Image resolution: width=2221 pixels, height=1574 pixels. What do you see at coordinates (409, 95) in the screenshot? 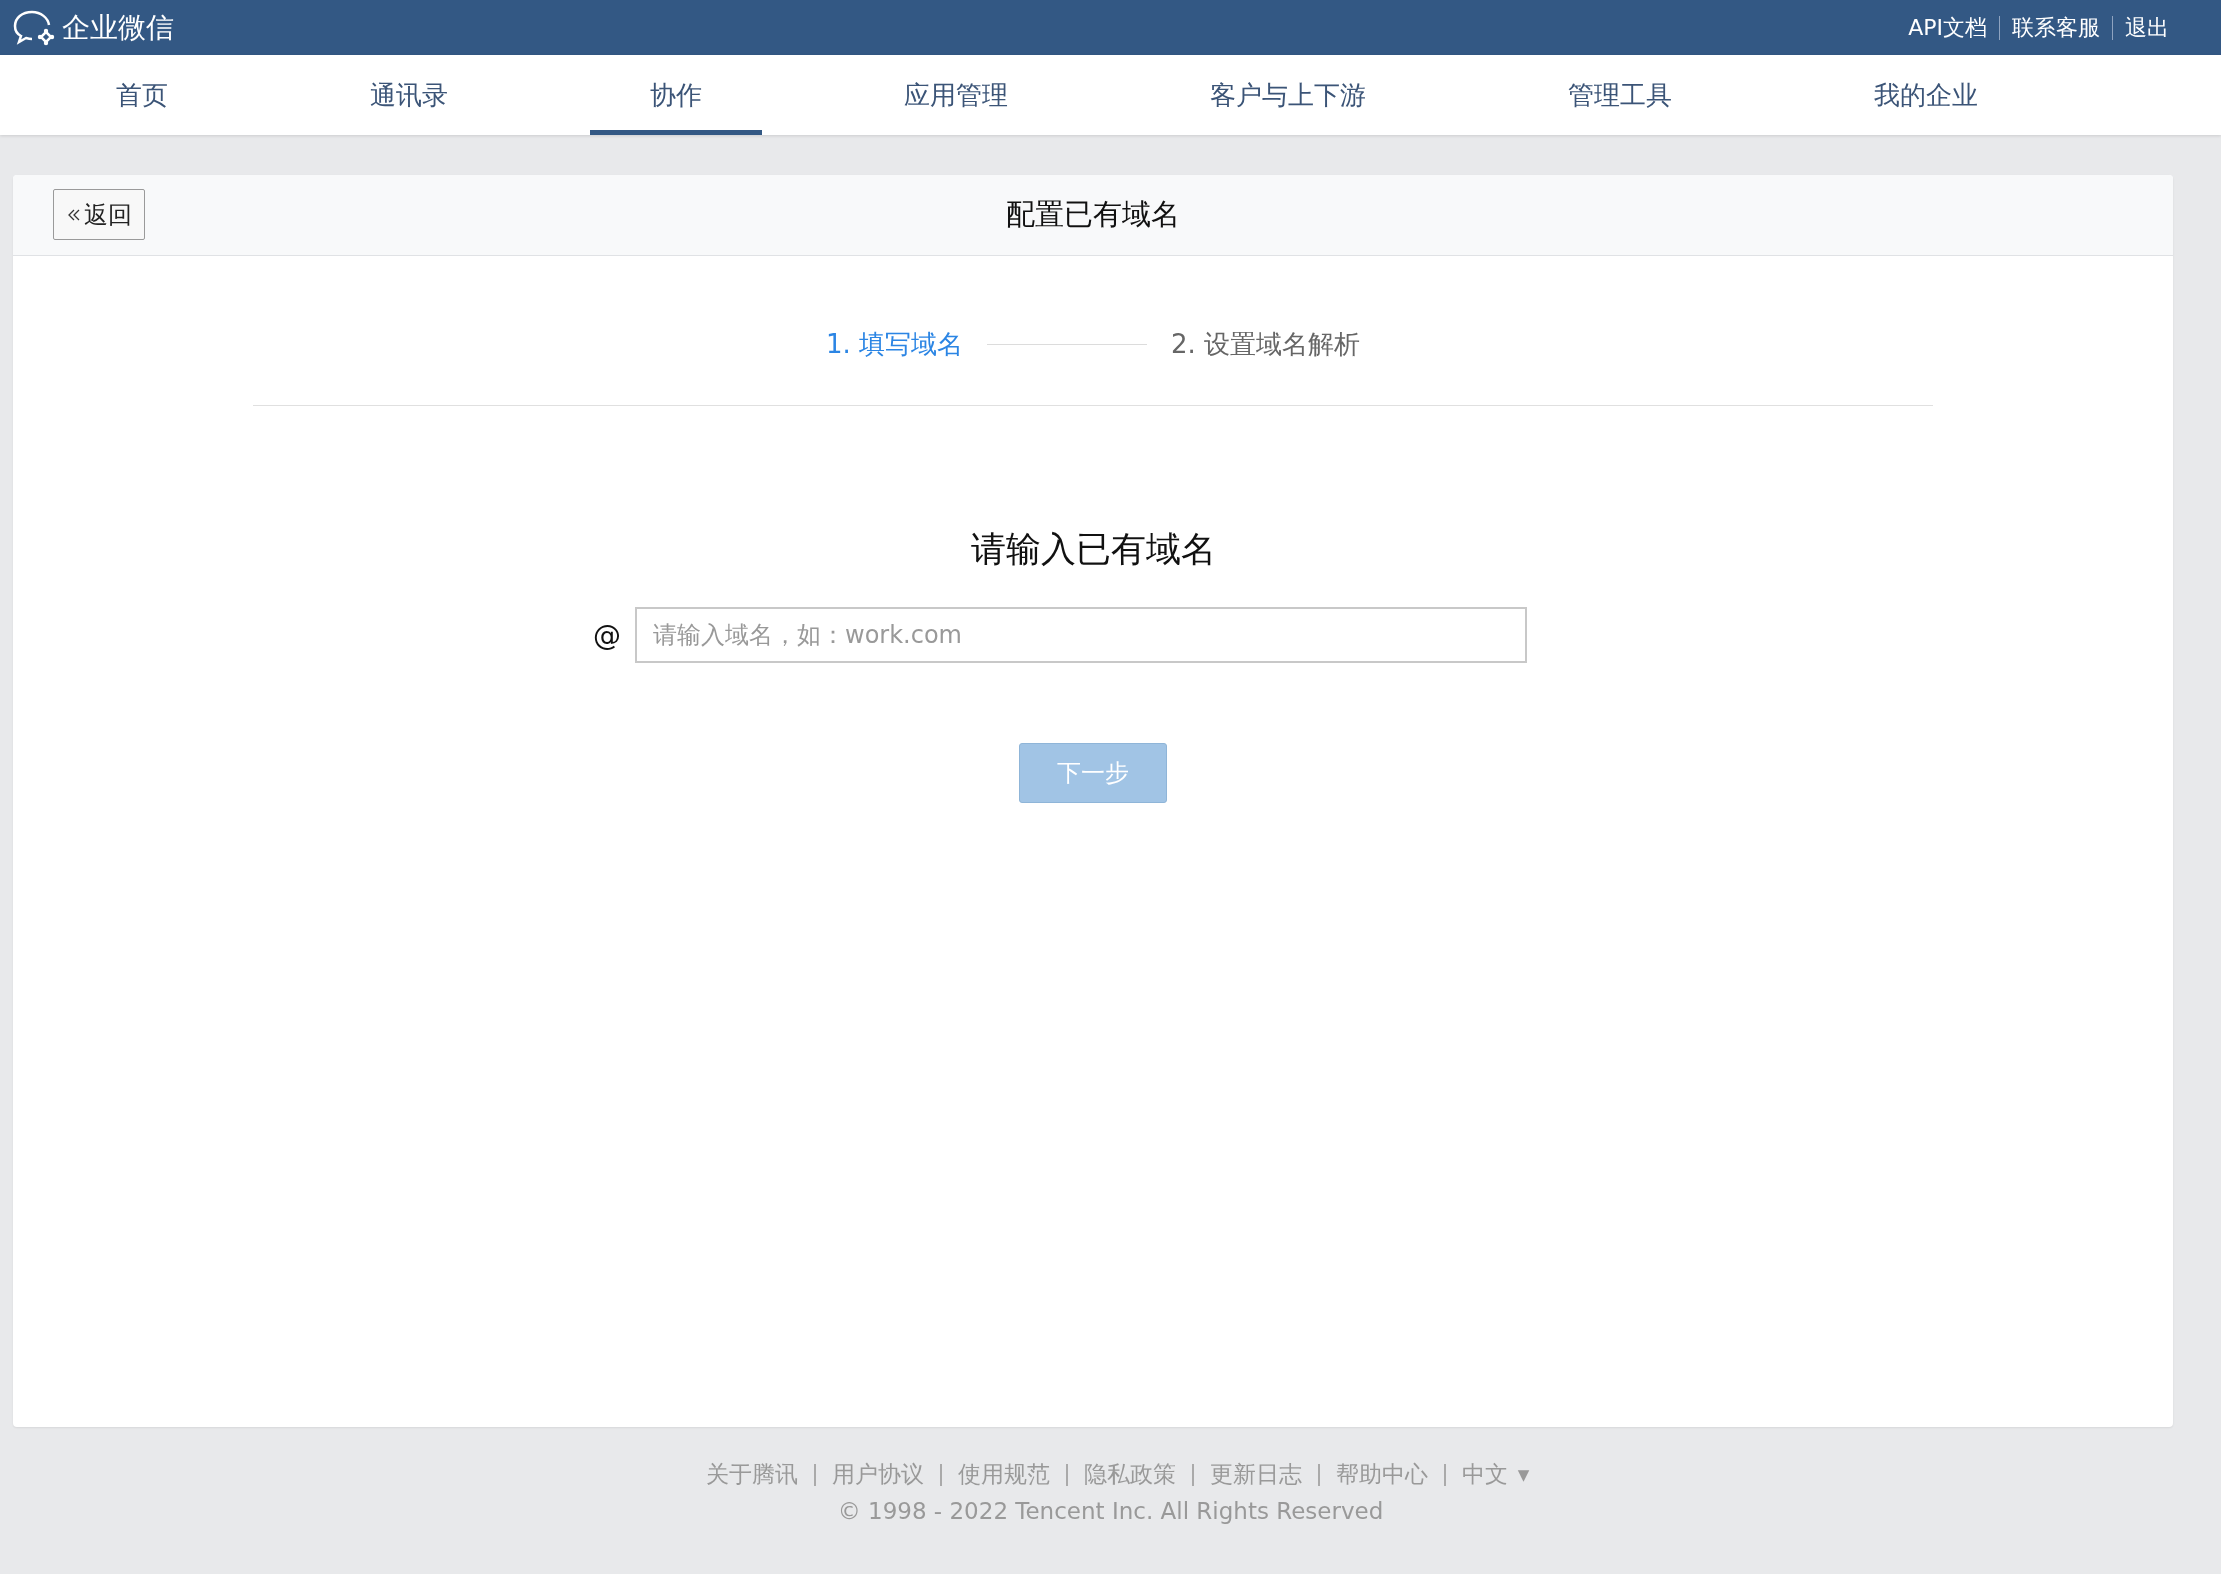
I see `nav-tab: 通讯录` at bounding box center [409, 95].